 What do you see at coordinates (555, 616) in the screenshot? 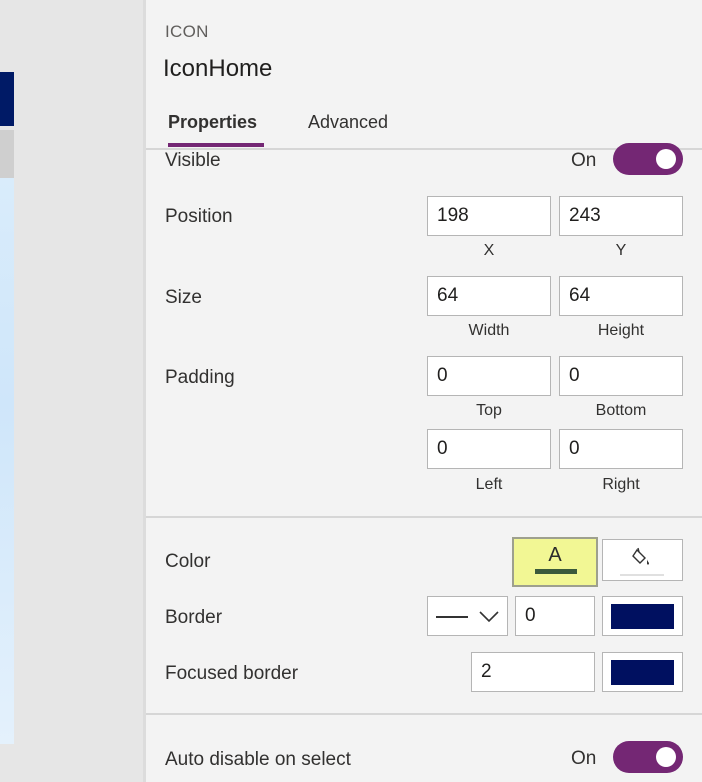
I see `border-thickness-input: 0` at bounding box center [555, 616].